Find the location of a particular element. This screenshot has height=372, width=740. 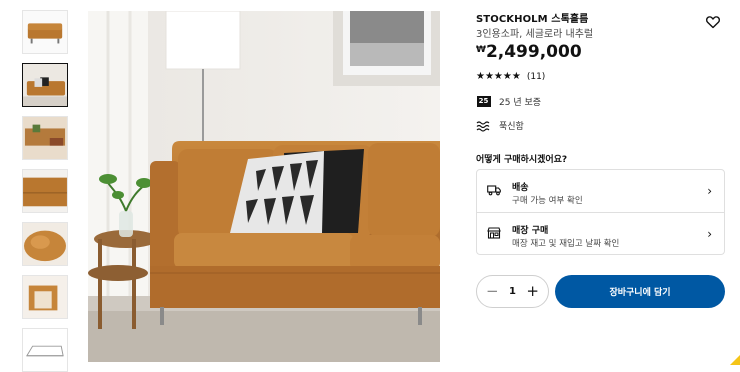

quantity-minus-button: − is located at coordinates (492, 291).